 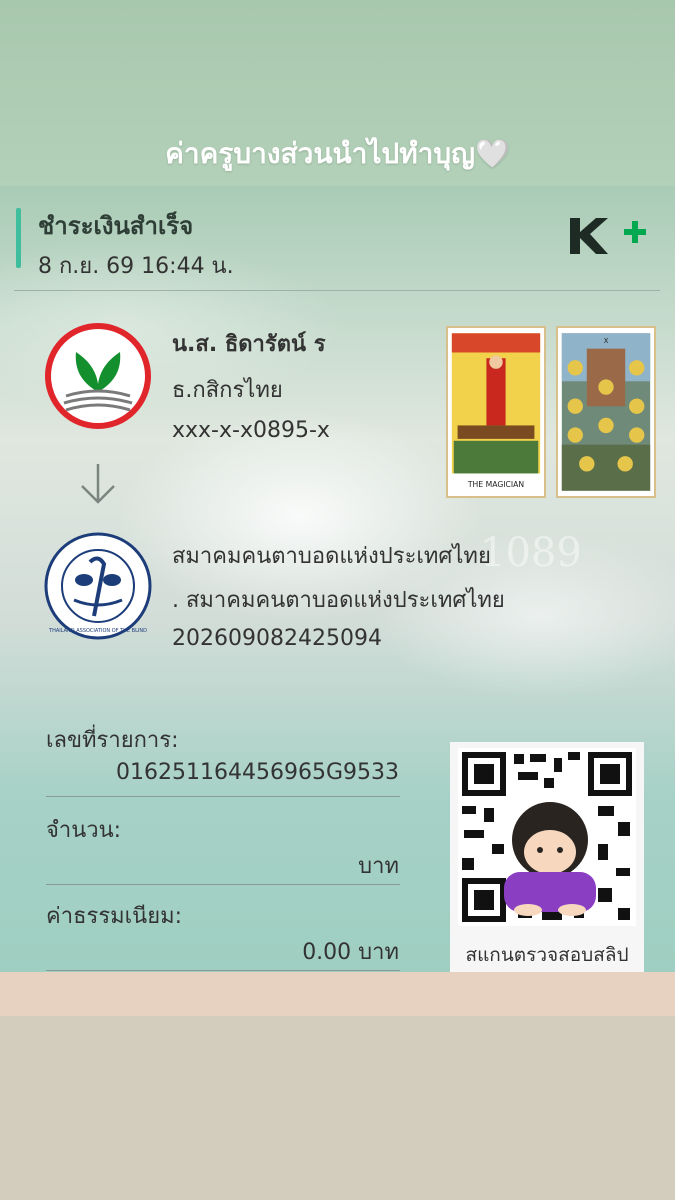 What do you see at coordinates (114, 916) in the screenshot?
I see `fee-label: ค่าธรรมเนียม:` at bounding box center [114, 916].